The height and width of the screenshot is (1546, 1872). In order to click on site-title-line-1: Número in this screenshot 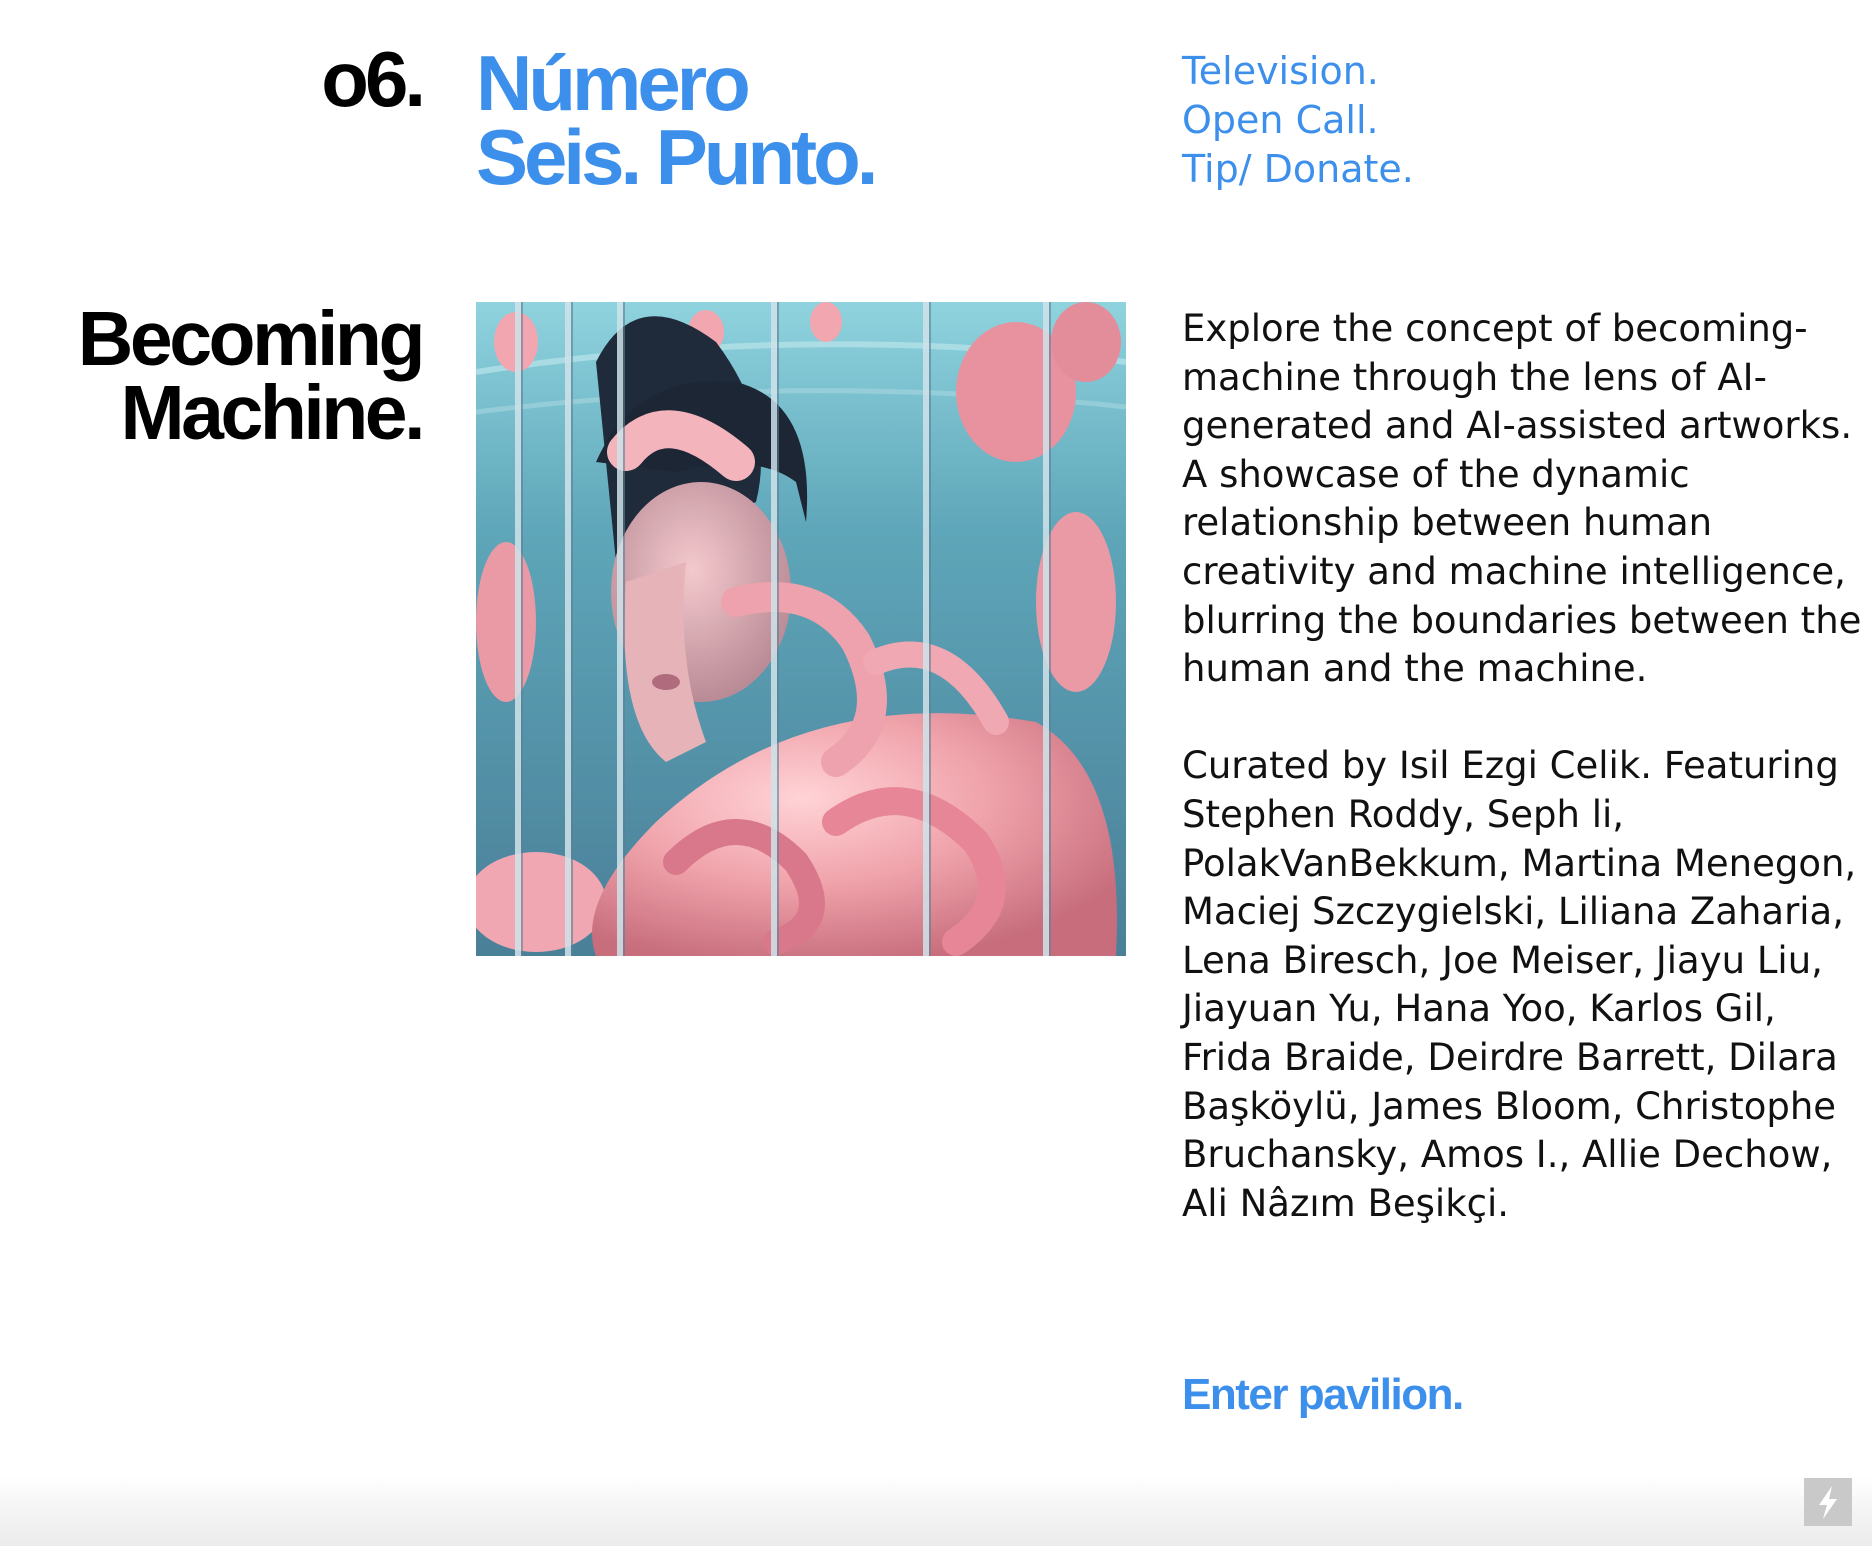, I will do `click(675, 83)`.